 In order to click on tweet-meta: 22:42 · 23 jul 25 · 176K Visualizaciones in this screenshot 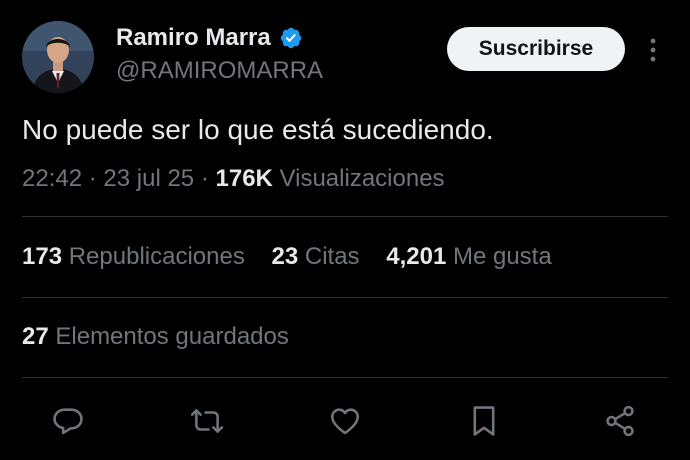, I will do `click(233, 179)`.